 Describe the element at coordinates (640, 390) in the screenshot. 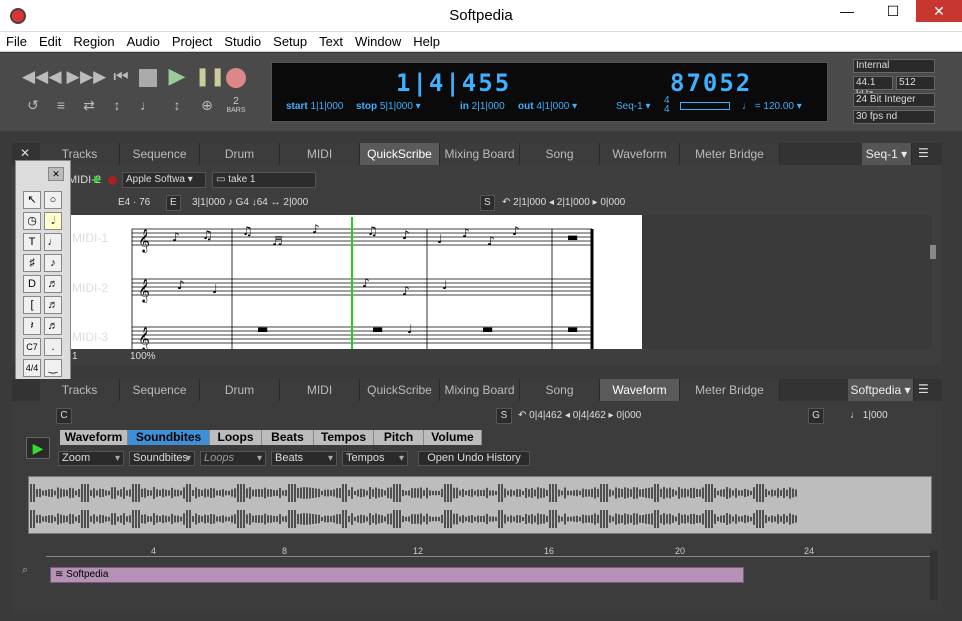

I see `tab-waveform-bottom: Waveform` at that location.